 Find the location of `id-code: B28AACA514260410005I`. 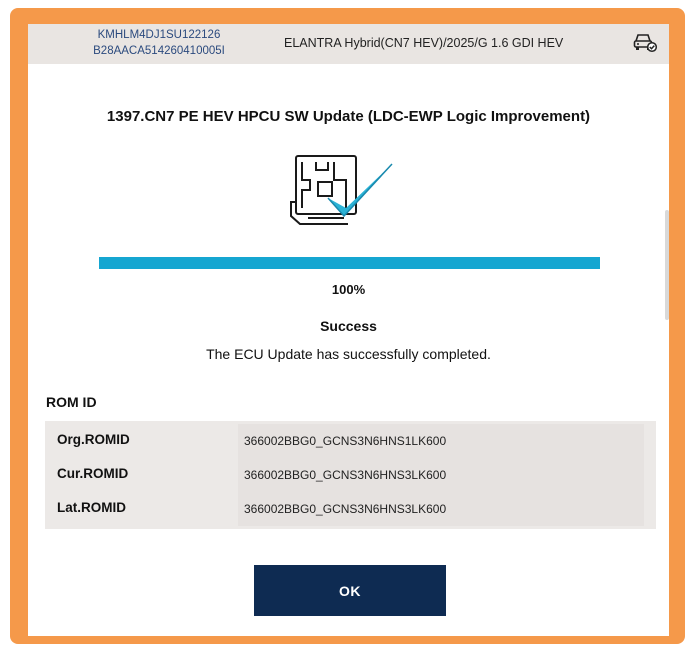

id-code: B28AACA514260410005I is located at coordinates (159, 51).